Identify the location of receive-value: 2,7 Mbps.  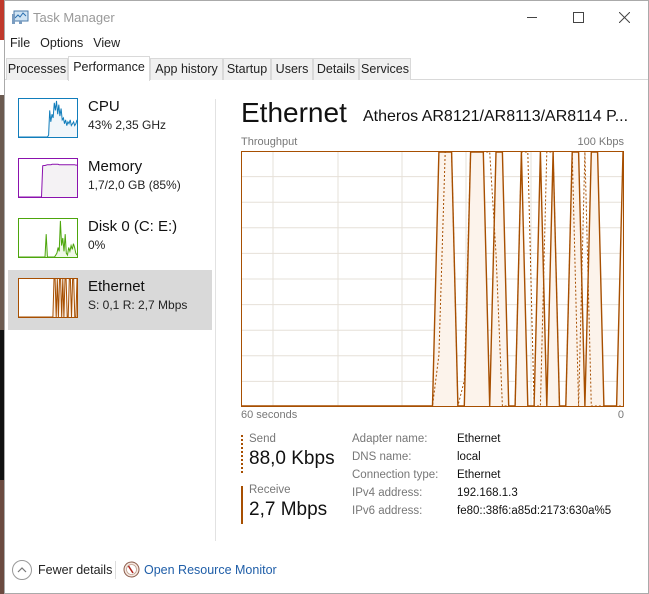
(288, 509).